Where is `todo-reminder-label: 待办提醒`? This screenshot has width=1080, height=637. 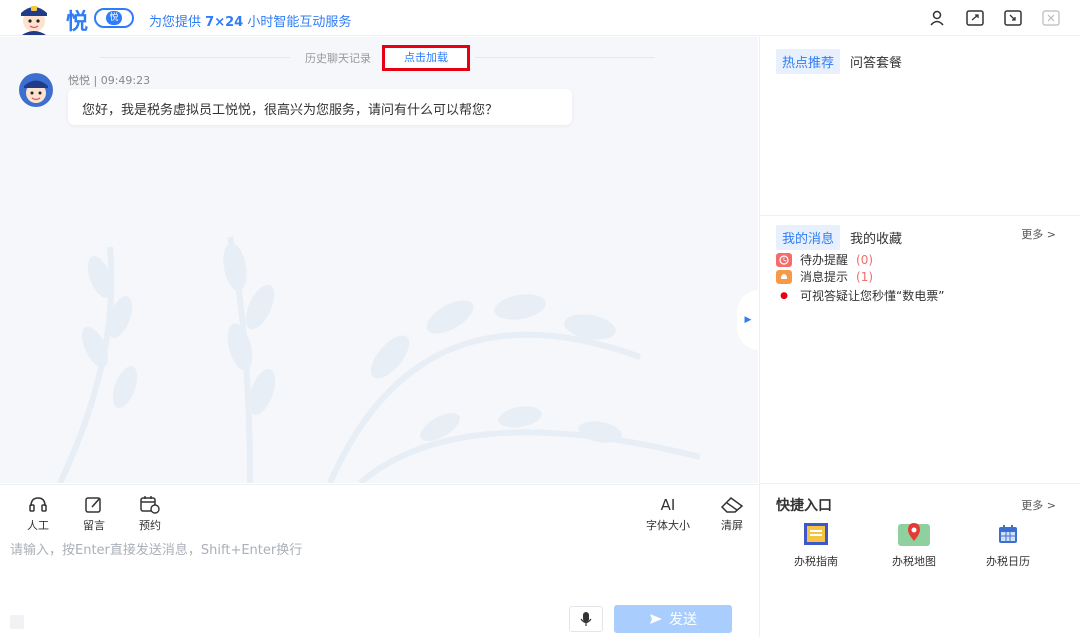
todo-reminder-label: 待办提醒 is located at coordinates (824, 260).